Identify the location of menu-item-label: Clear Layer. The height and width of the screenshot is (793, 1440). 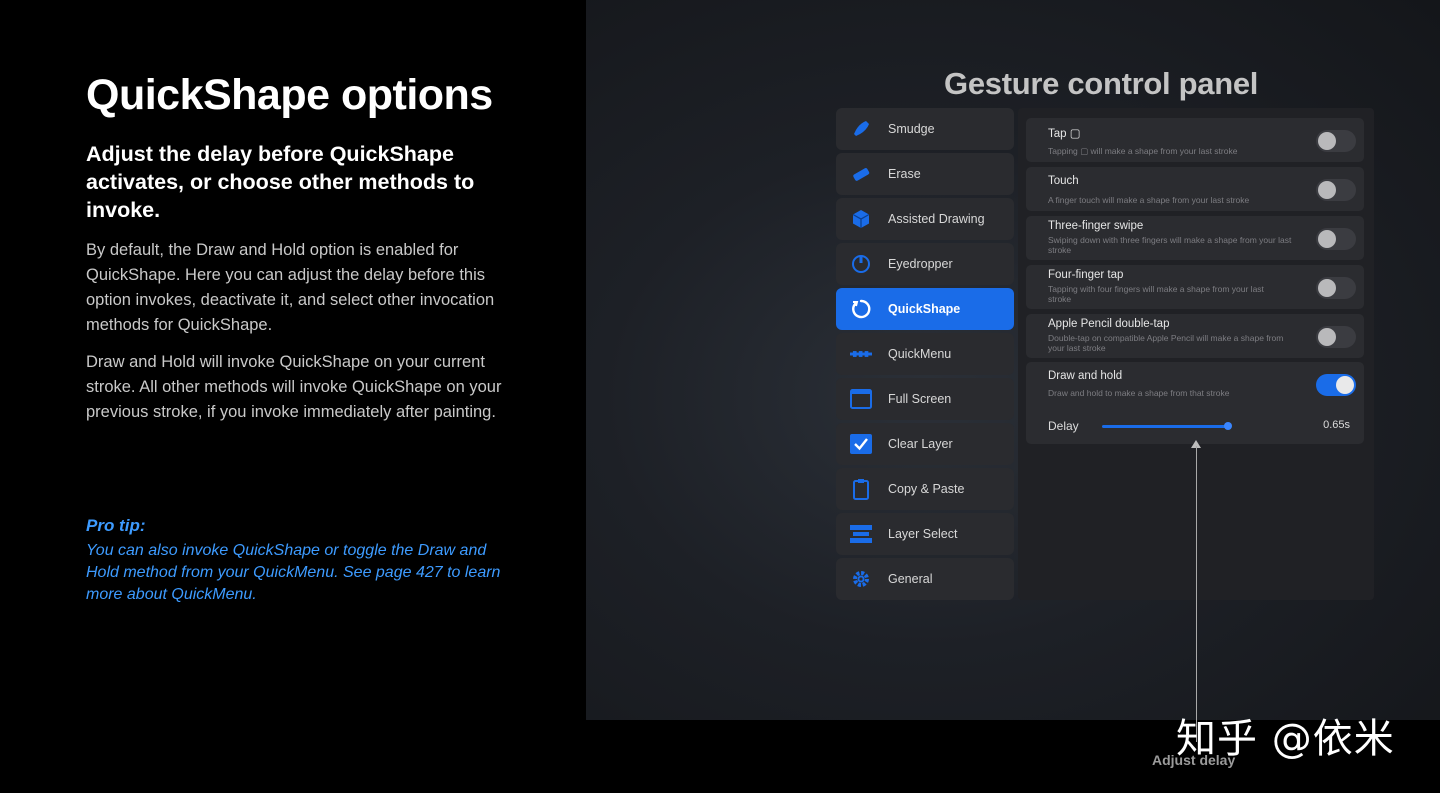
(920, 444).